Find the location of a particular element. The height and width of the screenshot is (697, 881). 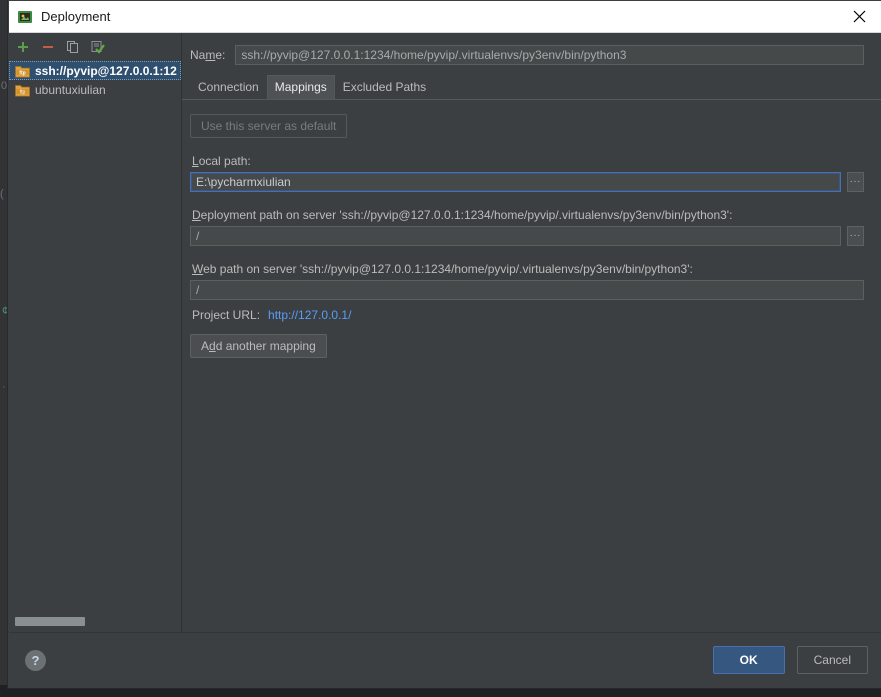

cancel-button: Cancel is located at coordinates (832, 660).